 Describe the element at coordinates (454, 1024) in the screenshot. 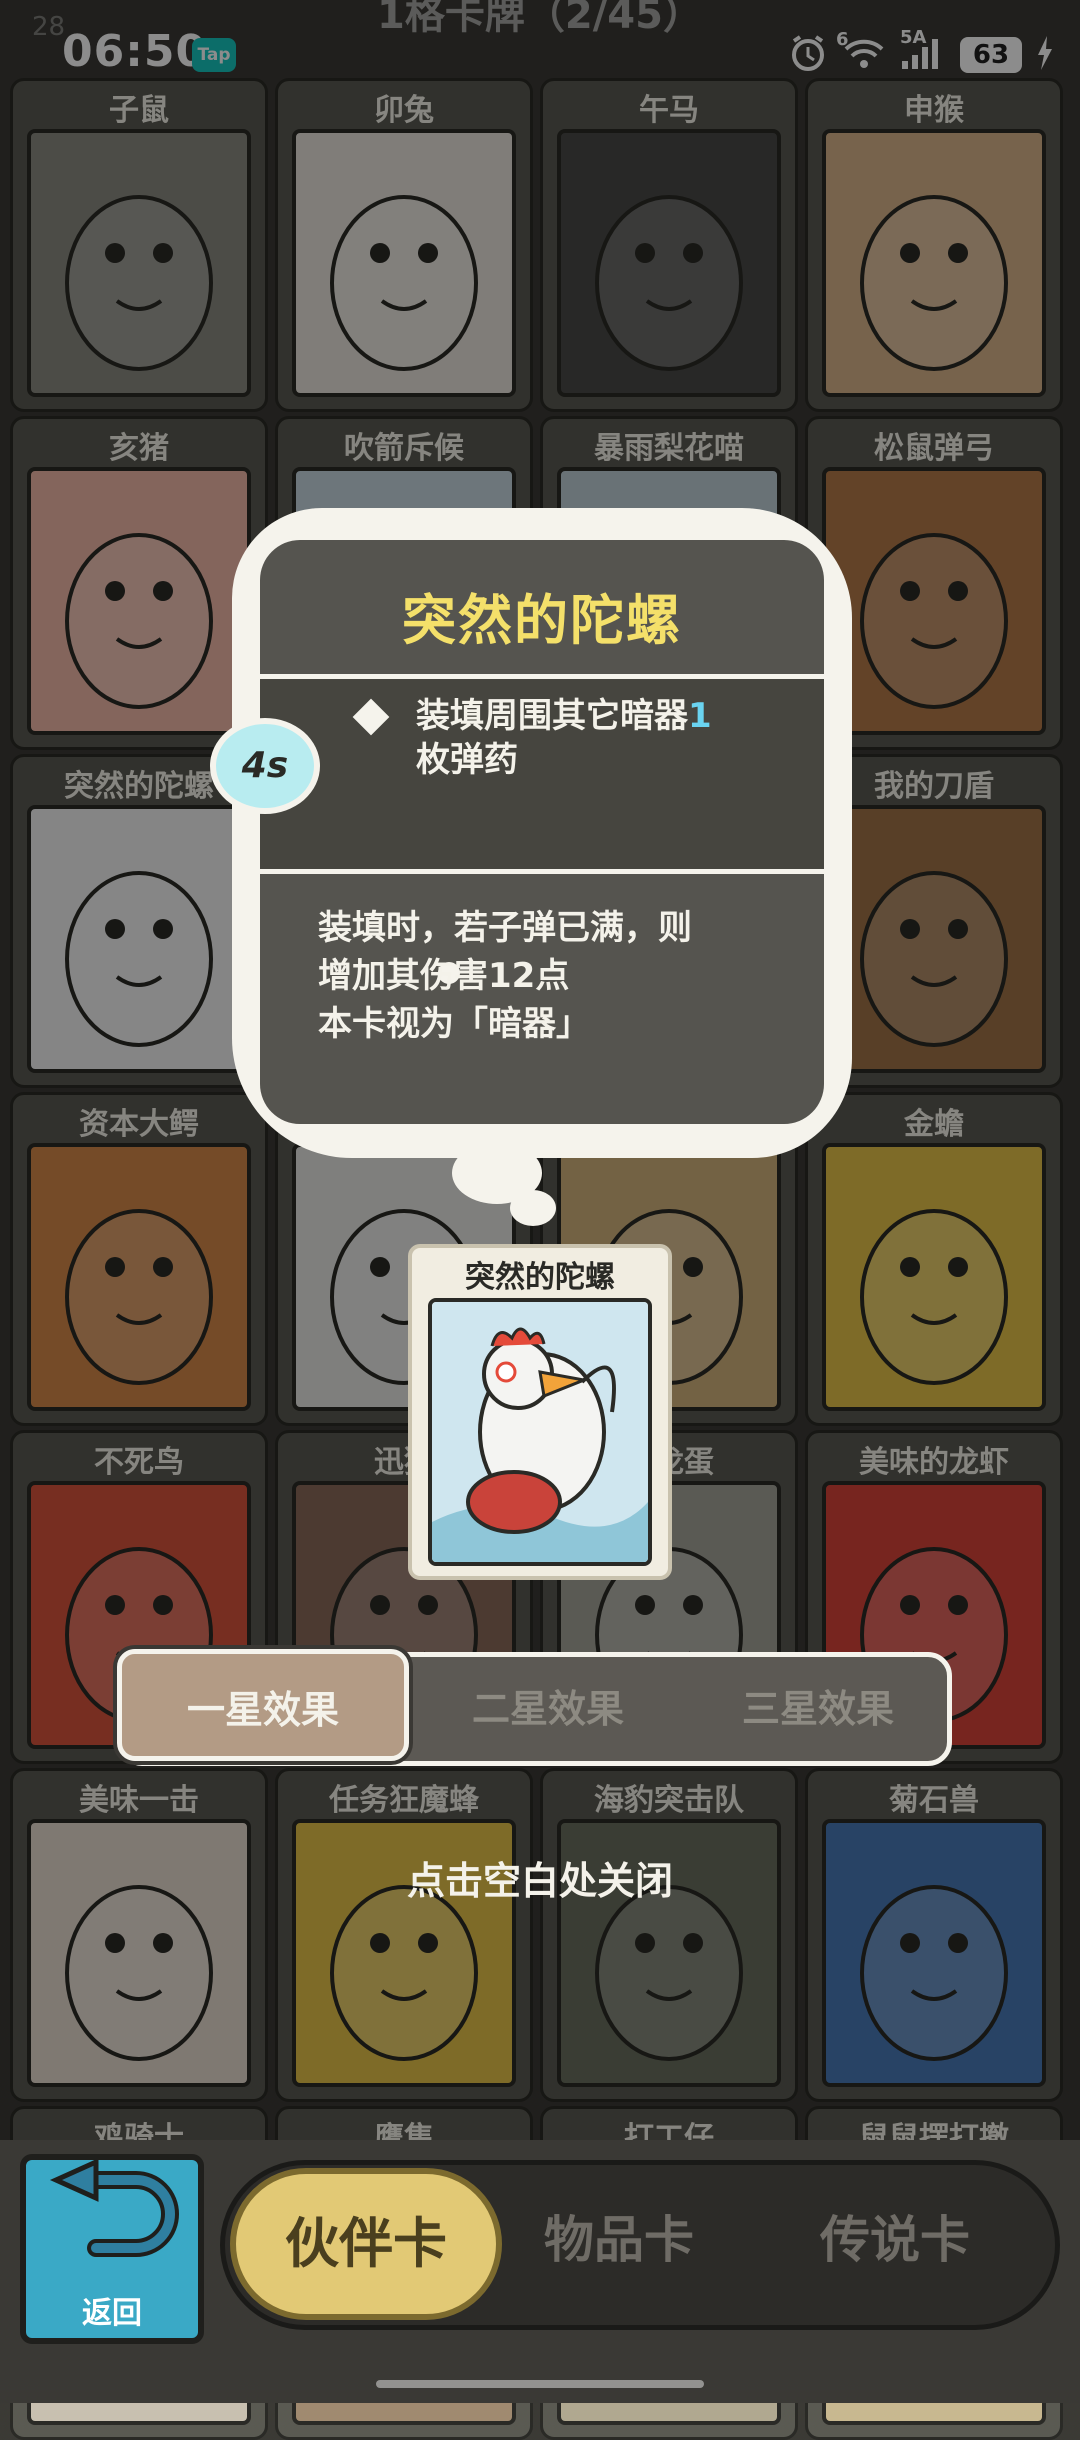

I see `desc-line-3: 本卡视为「暗器」` at that location.